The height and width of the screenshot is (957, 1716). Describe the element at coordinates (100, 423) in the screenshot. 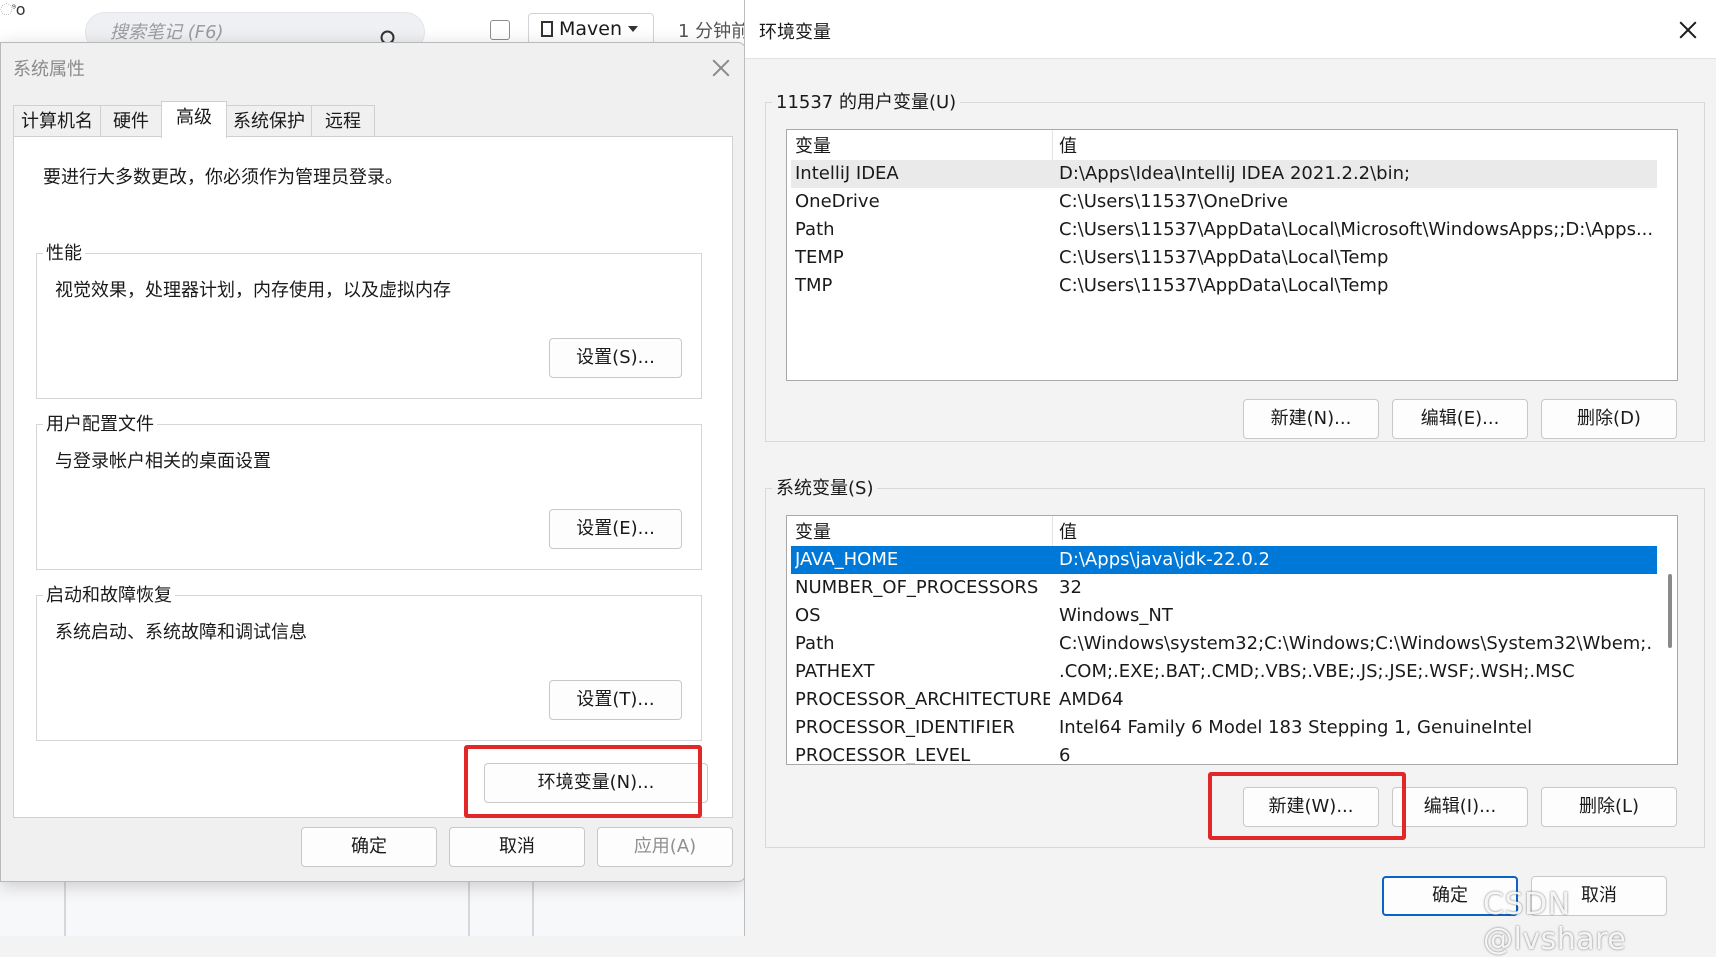

I see `group-label: 用户配置文件` at that location.